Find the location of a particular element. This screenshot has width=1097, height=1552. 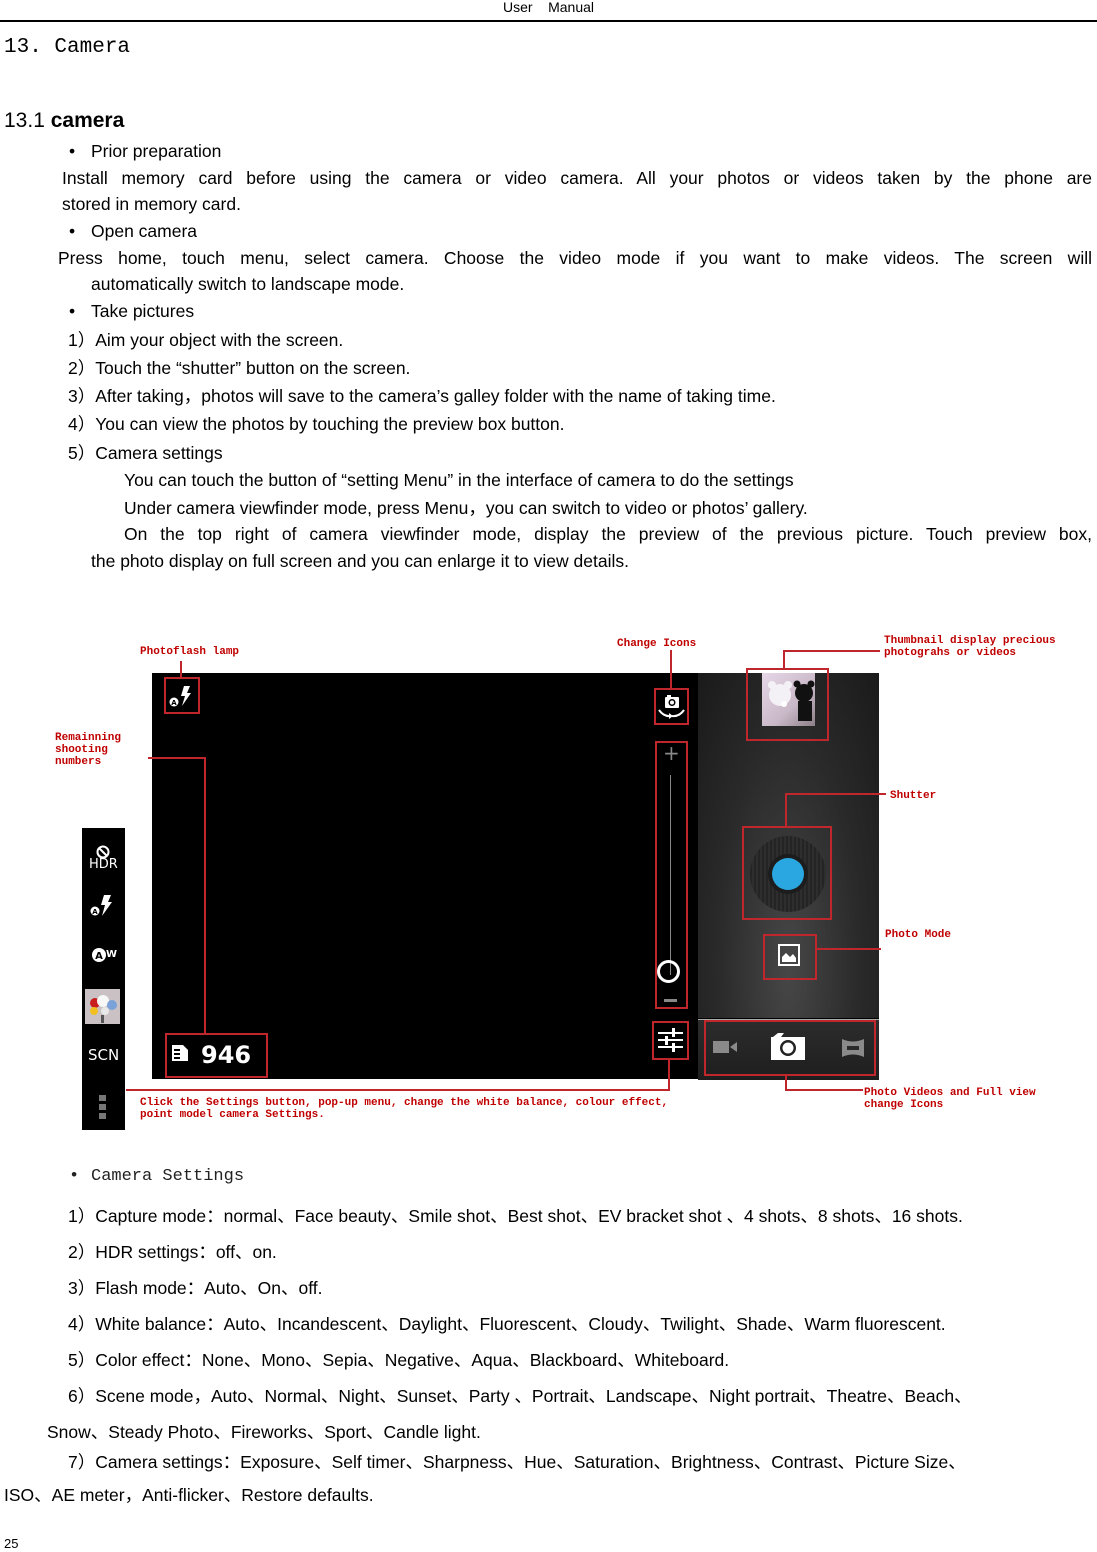

label-mode-switch: Photo Videos and Full view change Icons is located at coordinates (950, 1099).